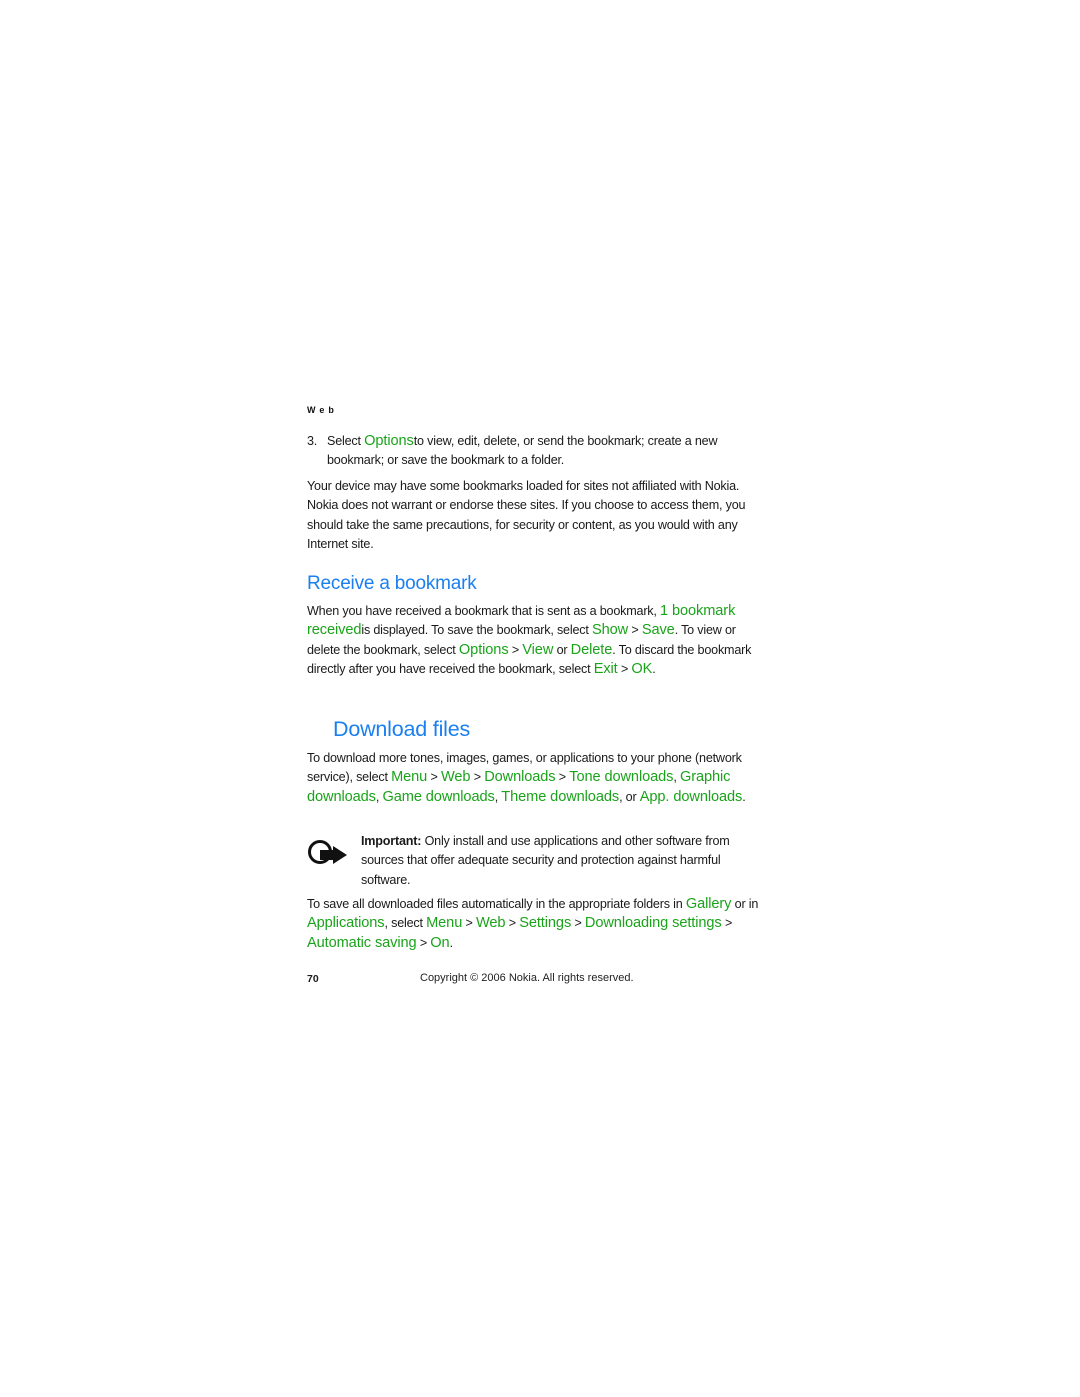 Image resolution: width=1080 pixels, height=1397 pixels. What do you see at coordinates (745, 904) in the screenshot?
I see `text: or in` at bounding box center [745, 904].